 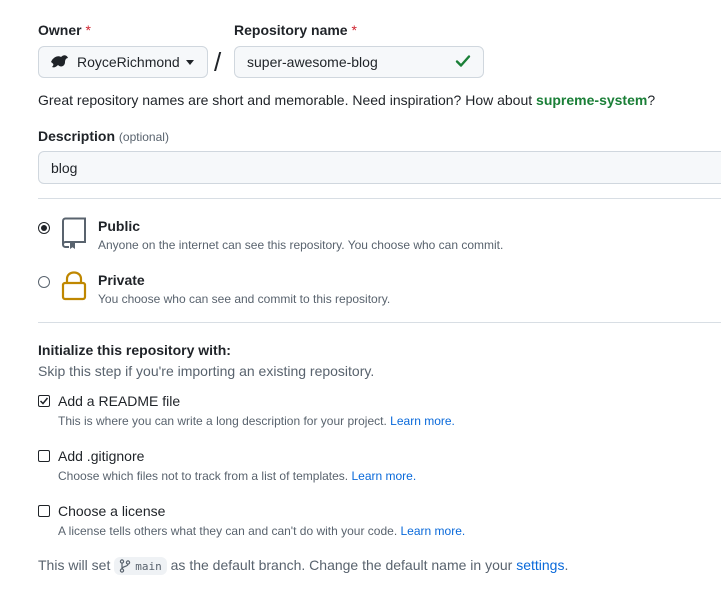 What do you see at coordinates (119, 401) in the screenshot?
I see `readme-title: Add a README file` at bounding box center [119, 401].